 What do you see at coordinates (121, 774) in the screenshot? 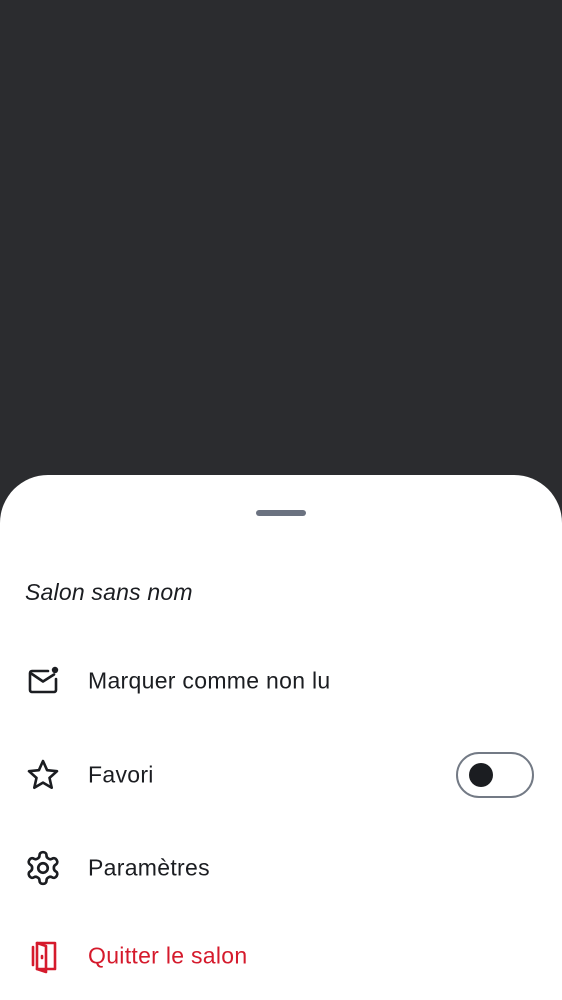
I see `favourite-label: Favori` at bounding box center [121, 774].